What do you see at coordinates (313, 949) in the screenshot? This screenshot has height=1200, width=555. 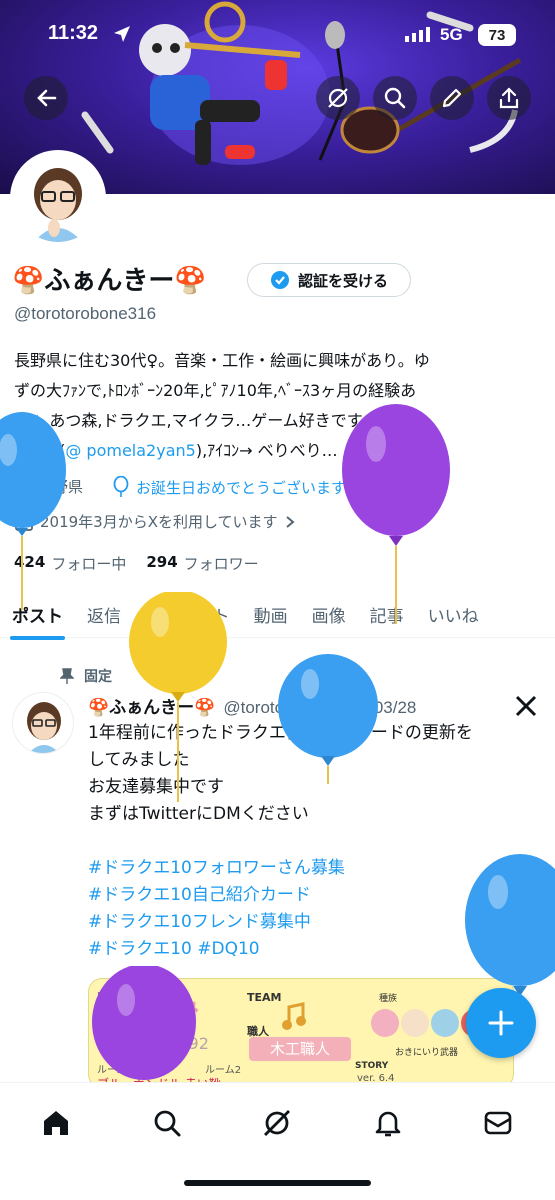 I see `hashtag-link: #ドラクエ10 #DQ10` at bounding box center [313, 949].